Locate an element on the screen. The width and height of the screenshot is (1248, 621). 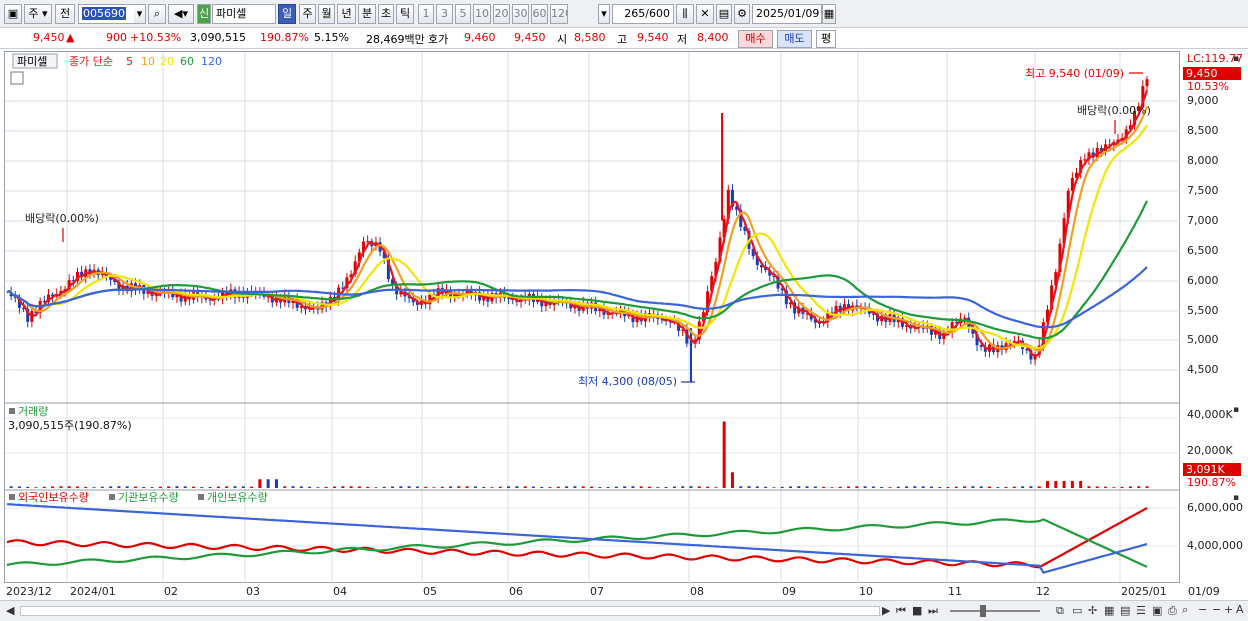
bar-chart-icon: ⫼ is located at coordinates (685, 14).